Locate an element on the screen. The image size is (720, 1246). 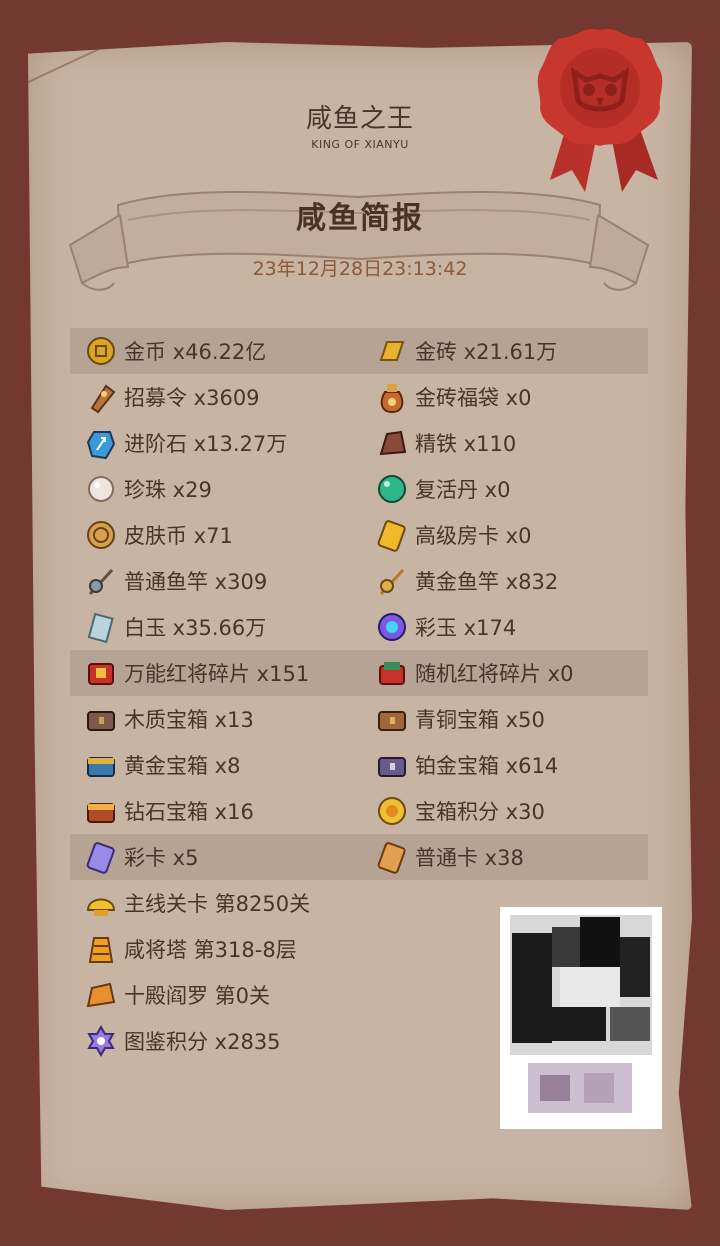
resource-item: 金币 x46.22亿 is located at coordinates (175, 351).